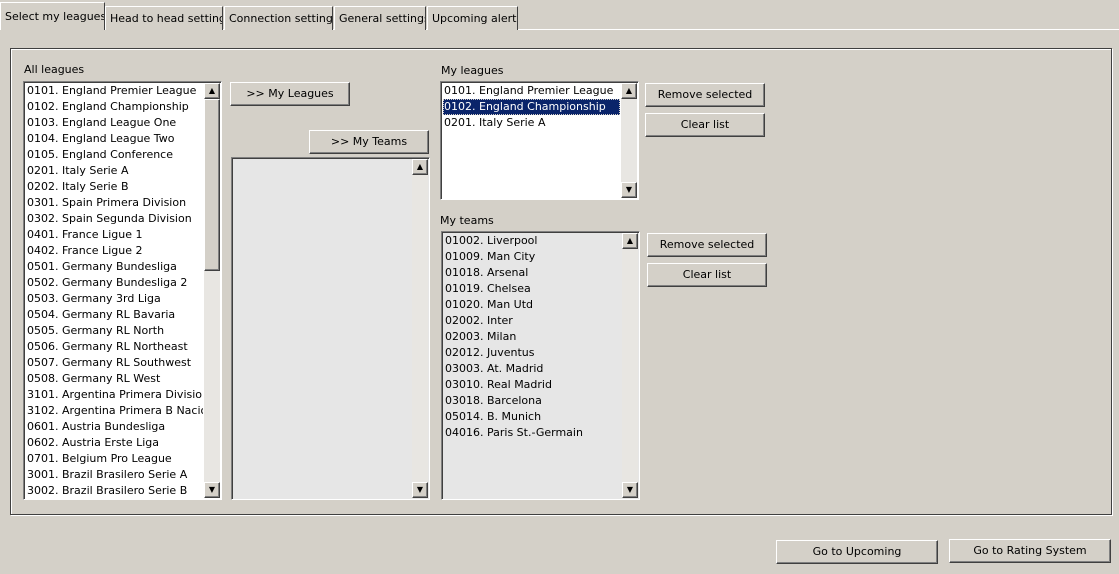 The height and width of the screenshot is (574, 1119). What do you see at coordinates (1030, 551) in the screenshot?
I see `go-to-rating-system-button: Go to Rating System` at bounding box center [1030, 551].